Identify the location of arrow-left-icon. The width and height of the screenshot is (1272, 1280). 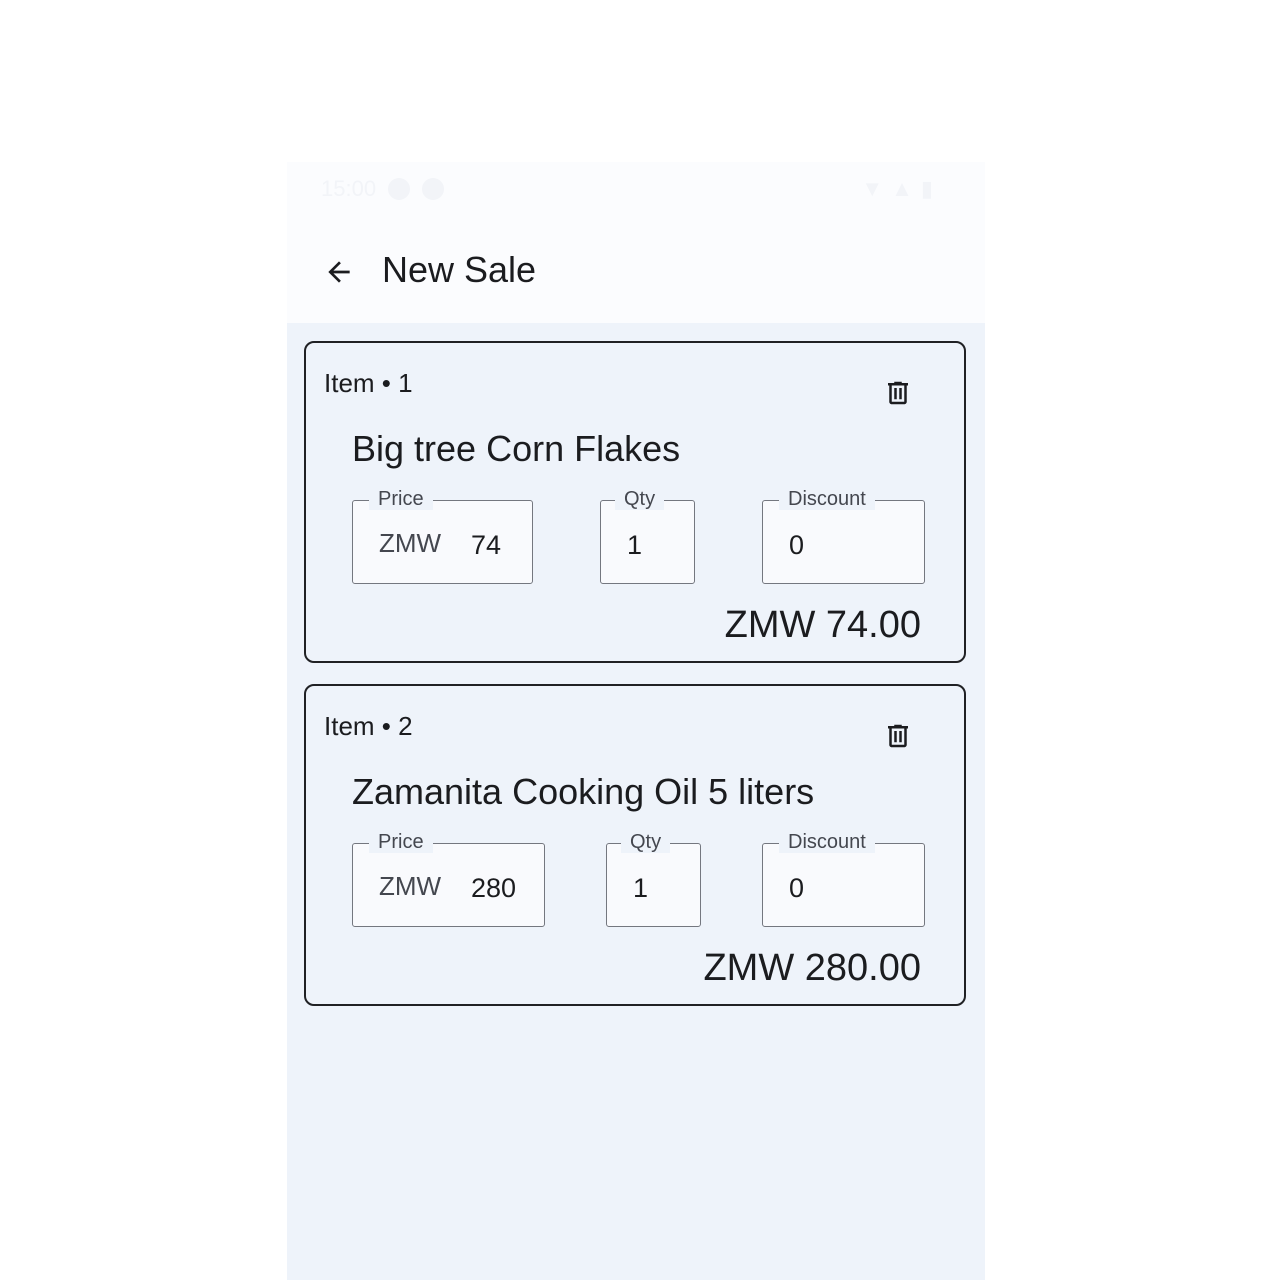
(339, 272).